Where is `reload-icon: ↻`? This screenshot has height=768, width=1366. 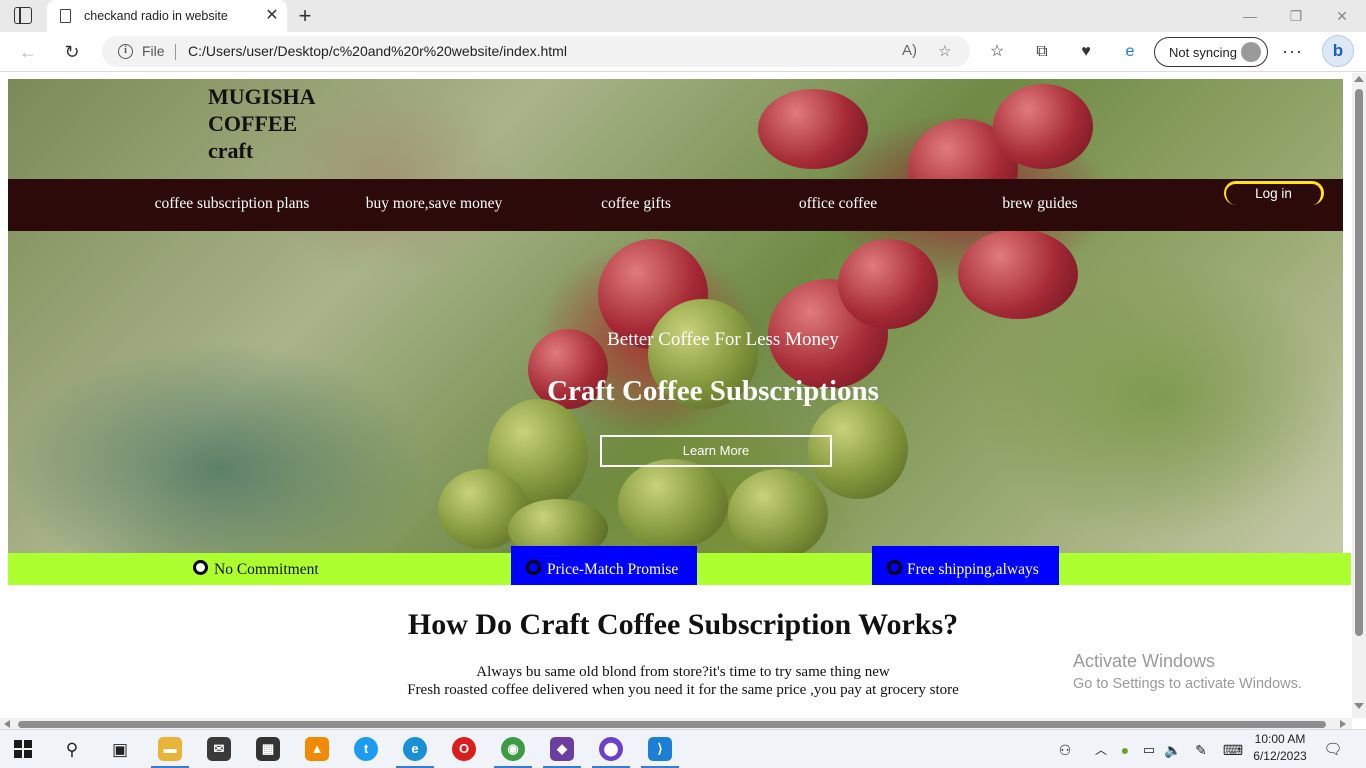 reload-icon: ↻ is located at coordinates (72, 52).